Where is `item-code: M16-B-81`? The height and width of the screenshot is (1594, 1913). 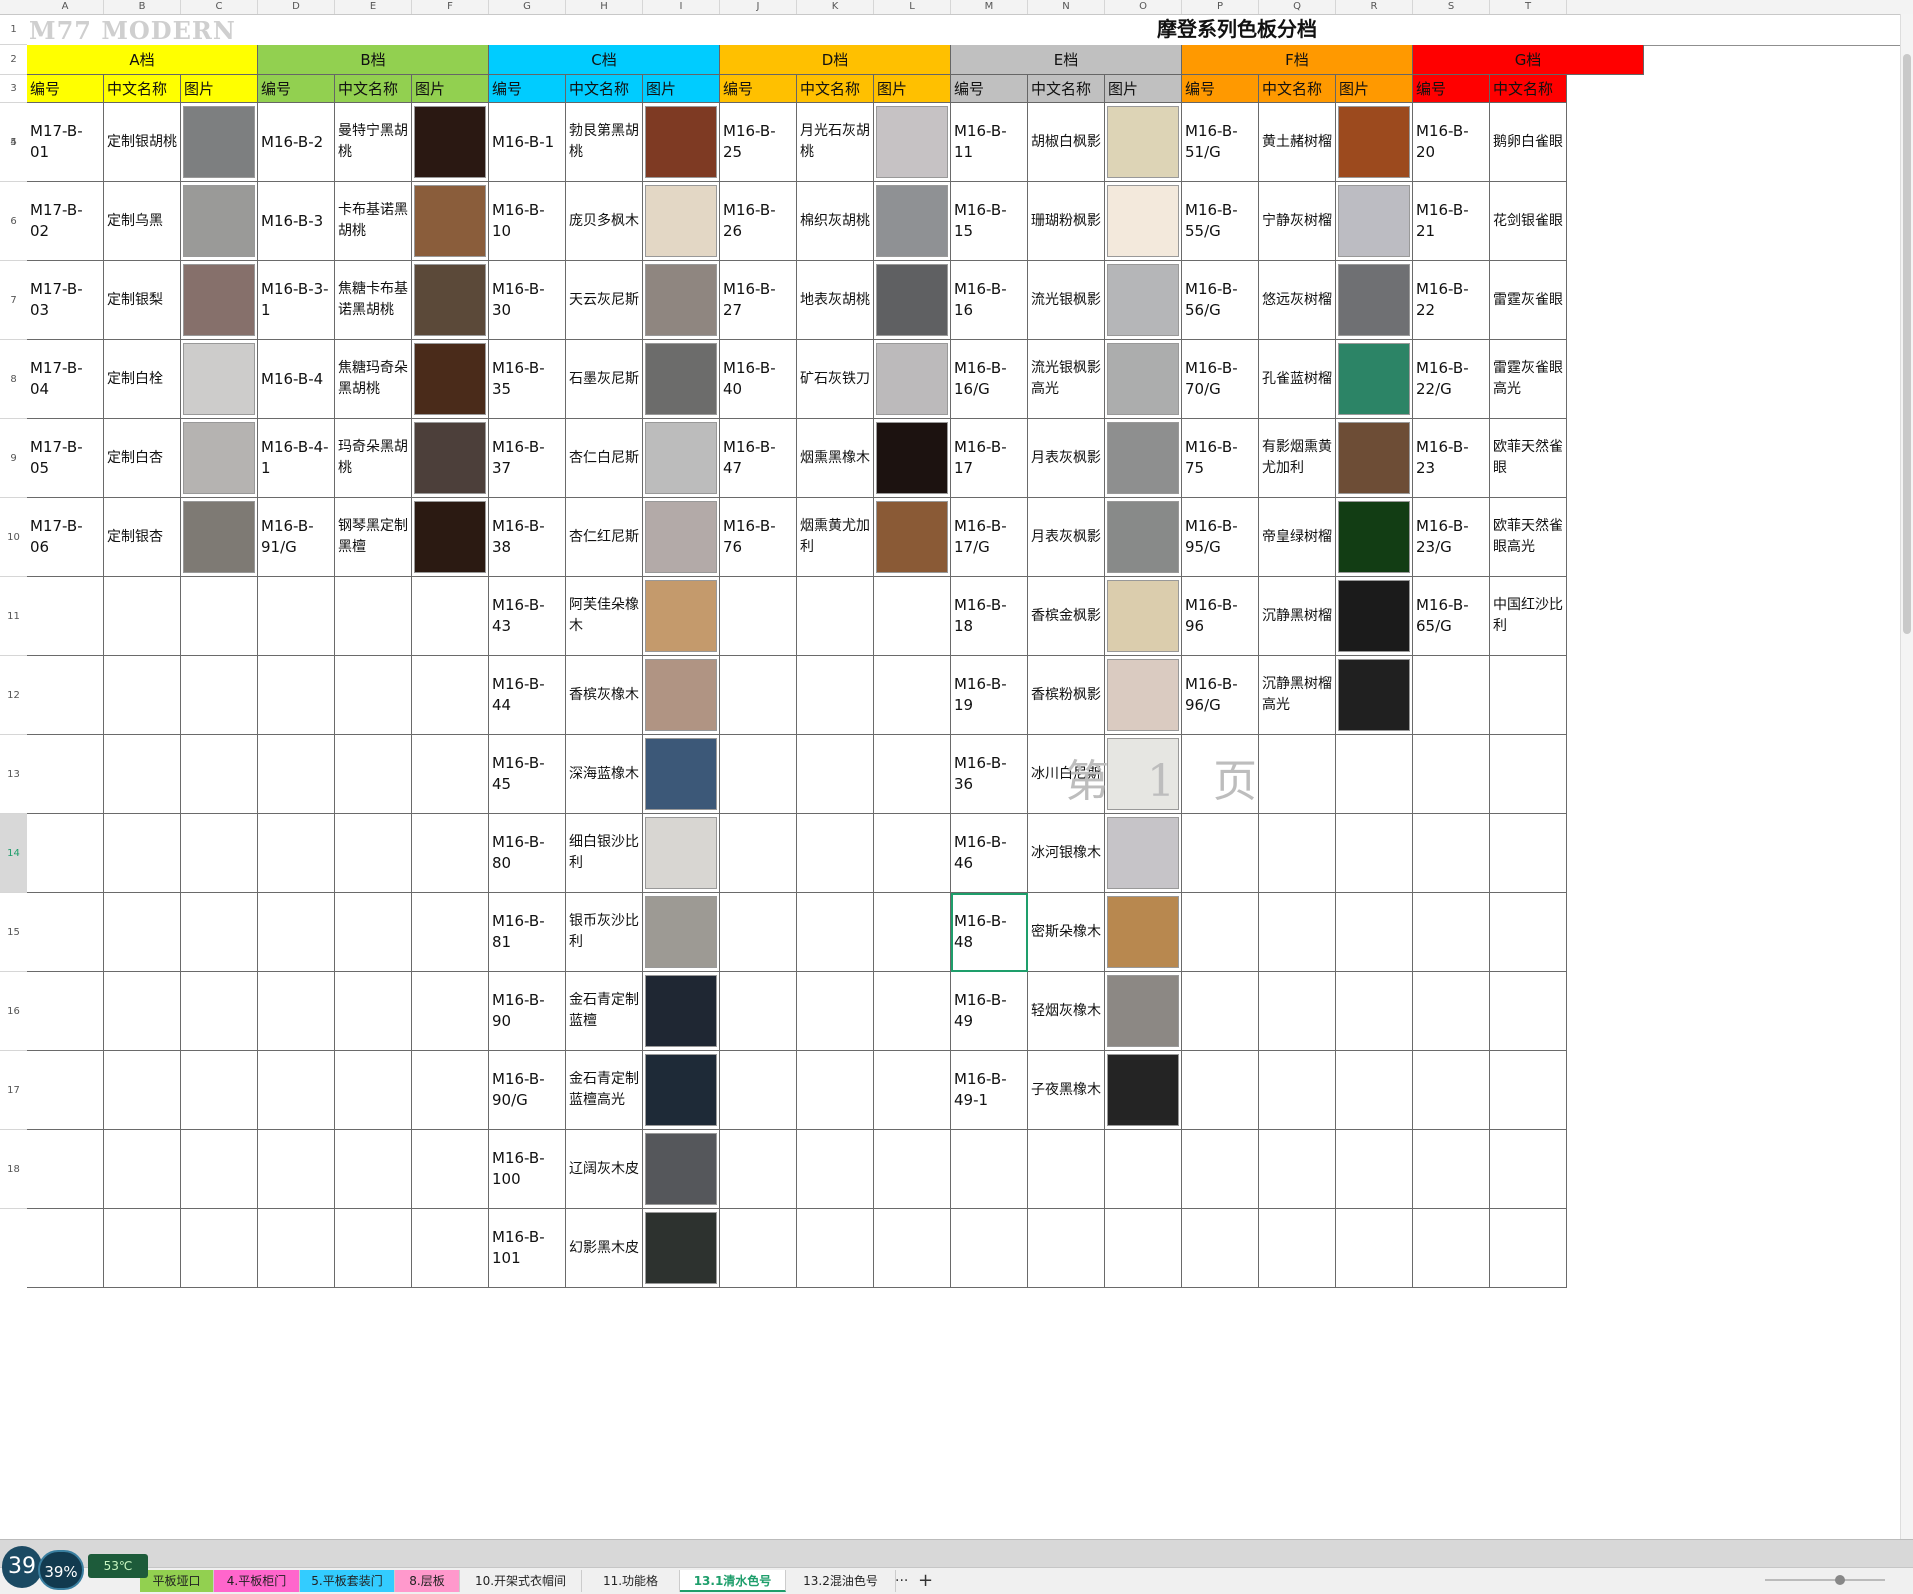
item-code: M16-B-81 is located at coordinates (527, 932).